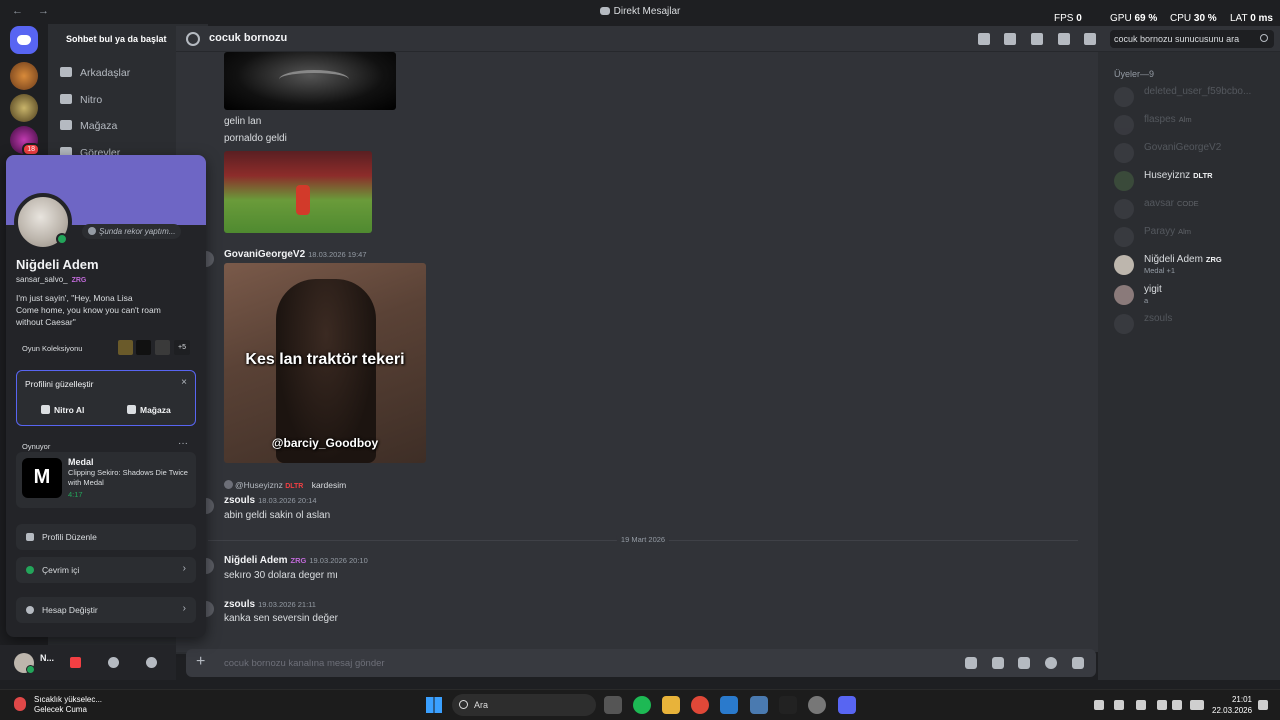 This screenshot has height=720, width=1280. I want to click on member-item: Parayy Alm, so click(1194, 237).